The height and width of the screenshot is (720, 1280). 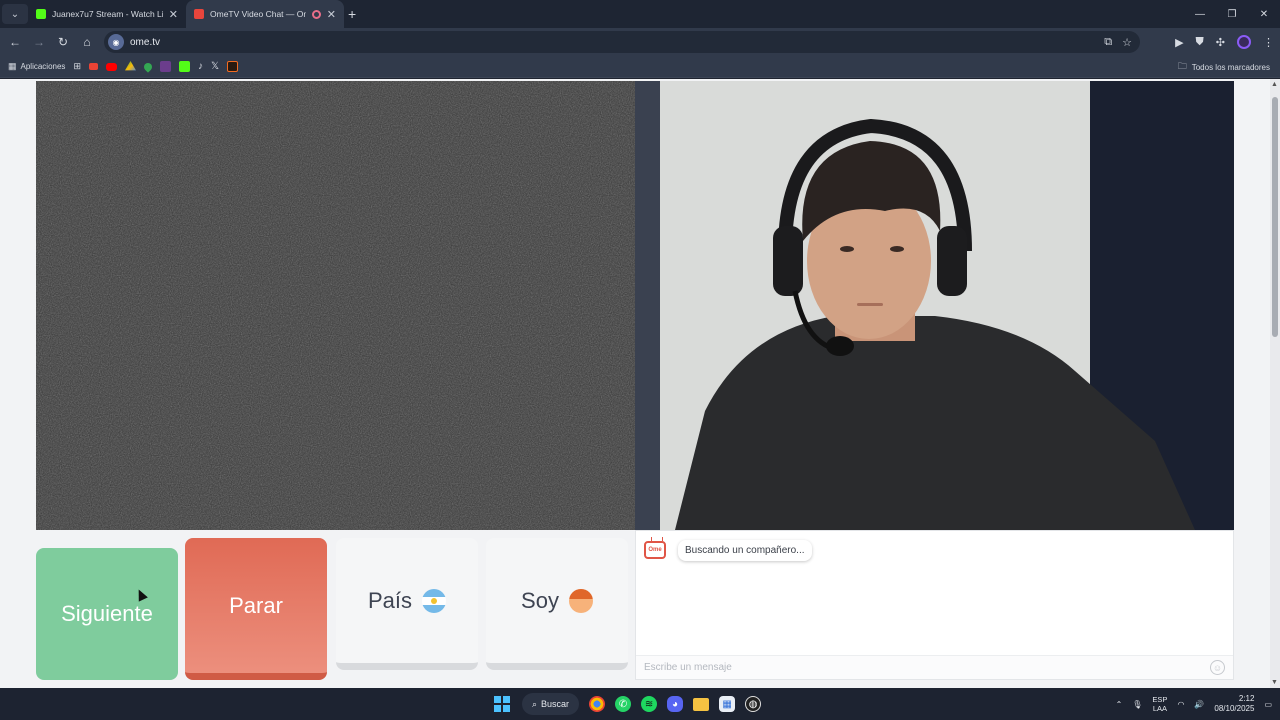 I want to click on extension-play-icon: ▶, so click(x=1179, y=42).